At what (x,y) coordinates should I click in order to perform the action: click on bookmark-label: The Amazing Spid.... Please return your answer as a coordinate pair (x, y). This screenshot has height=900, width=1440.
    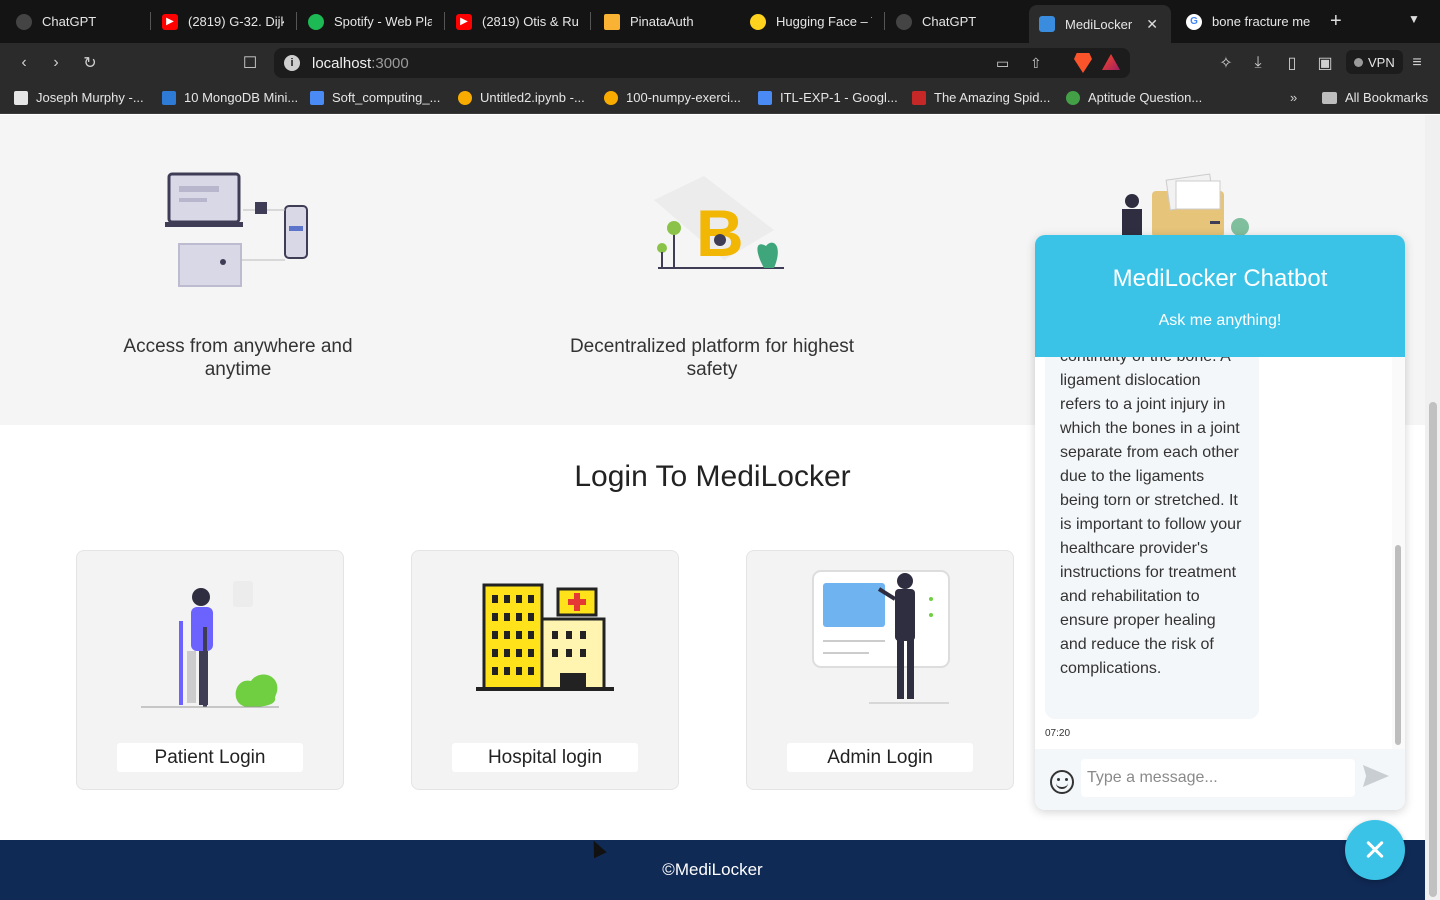
    Looking at the image, I should click on (992, 97).